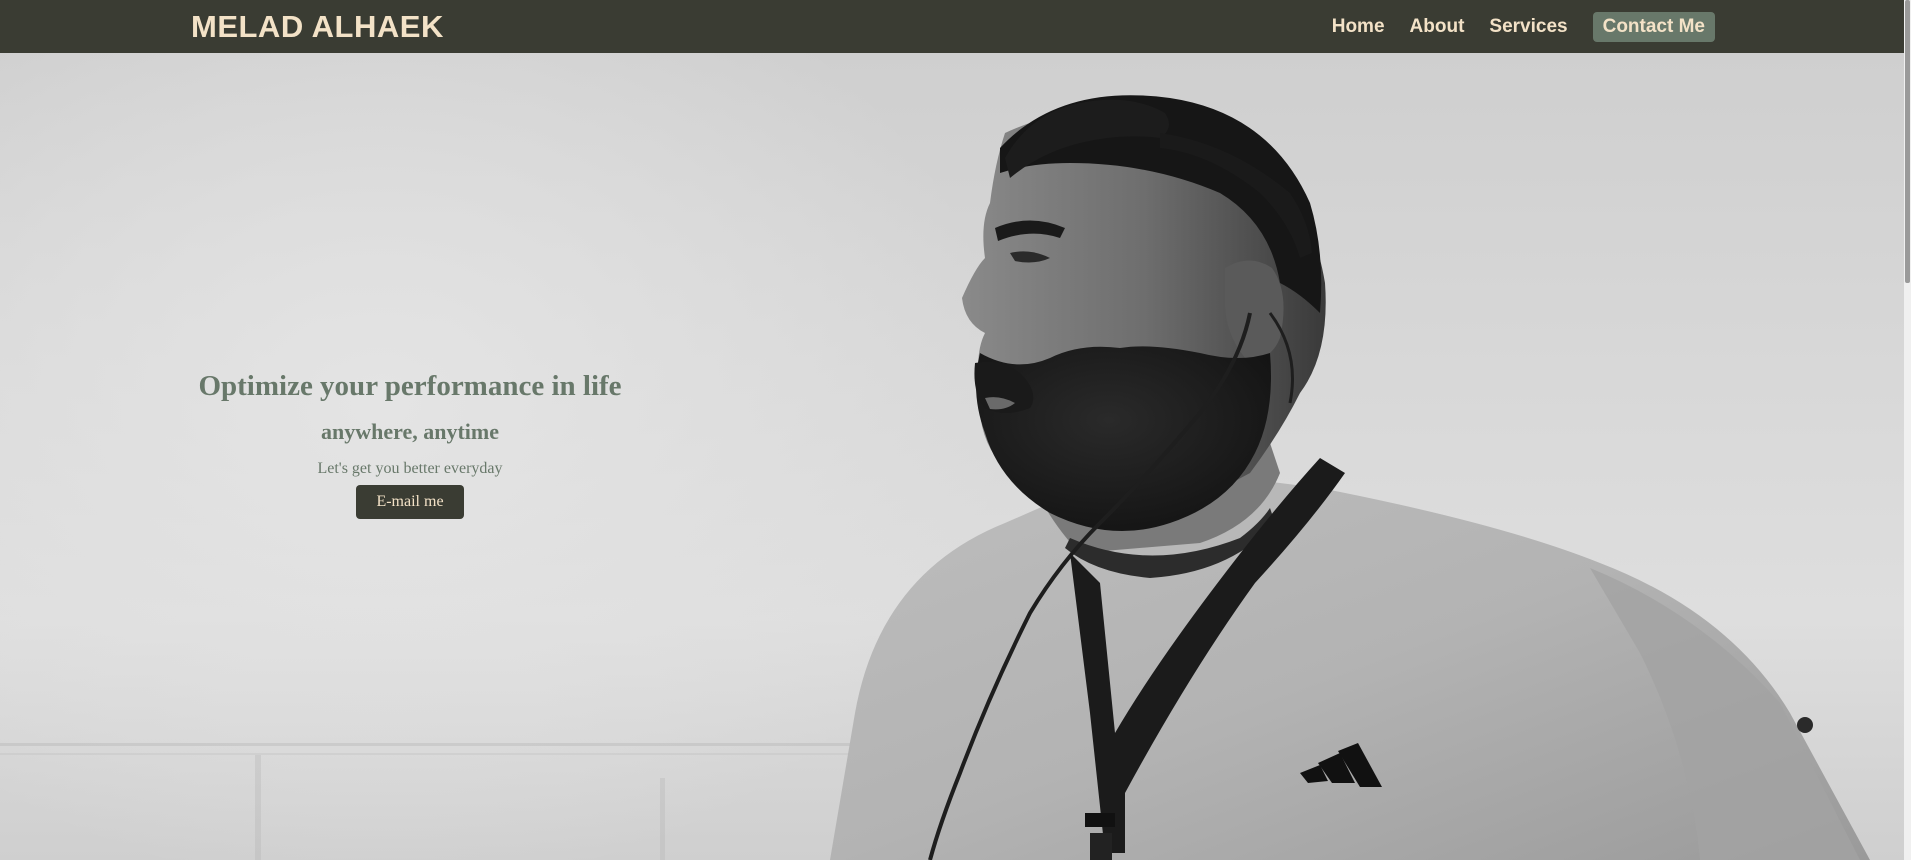 The image size is (1911, 860). I want to click on background-structure, so click(450, 801).